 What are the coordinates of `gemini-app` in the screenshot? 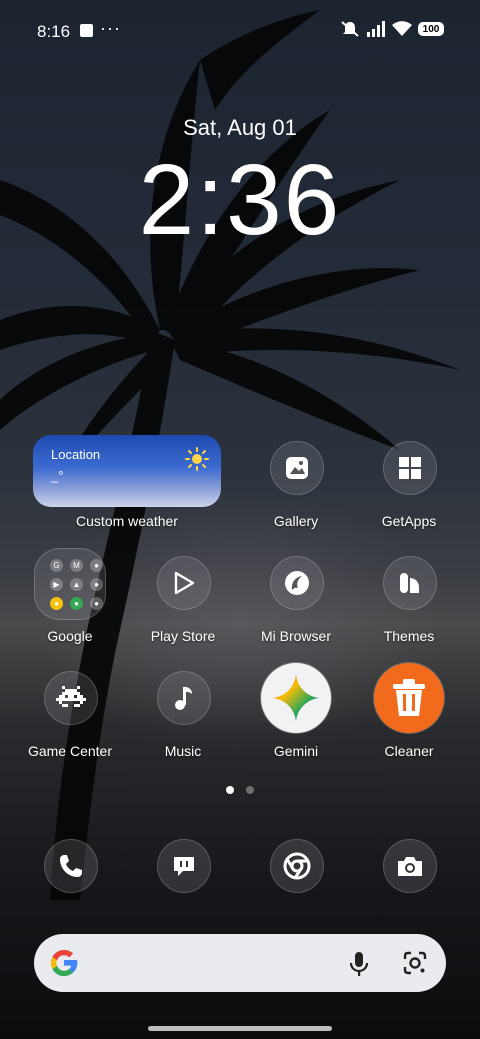 It's located at (296, 698).